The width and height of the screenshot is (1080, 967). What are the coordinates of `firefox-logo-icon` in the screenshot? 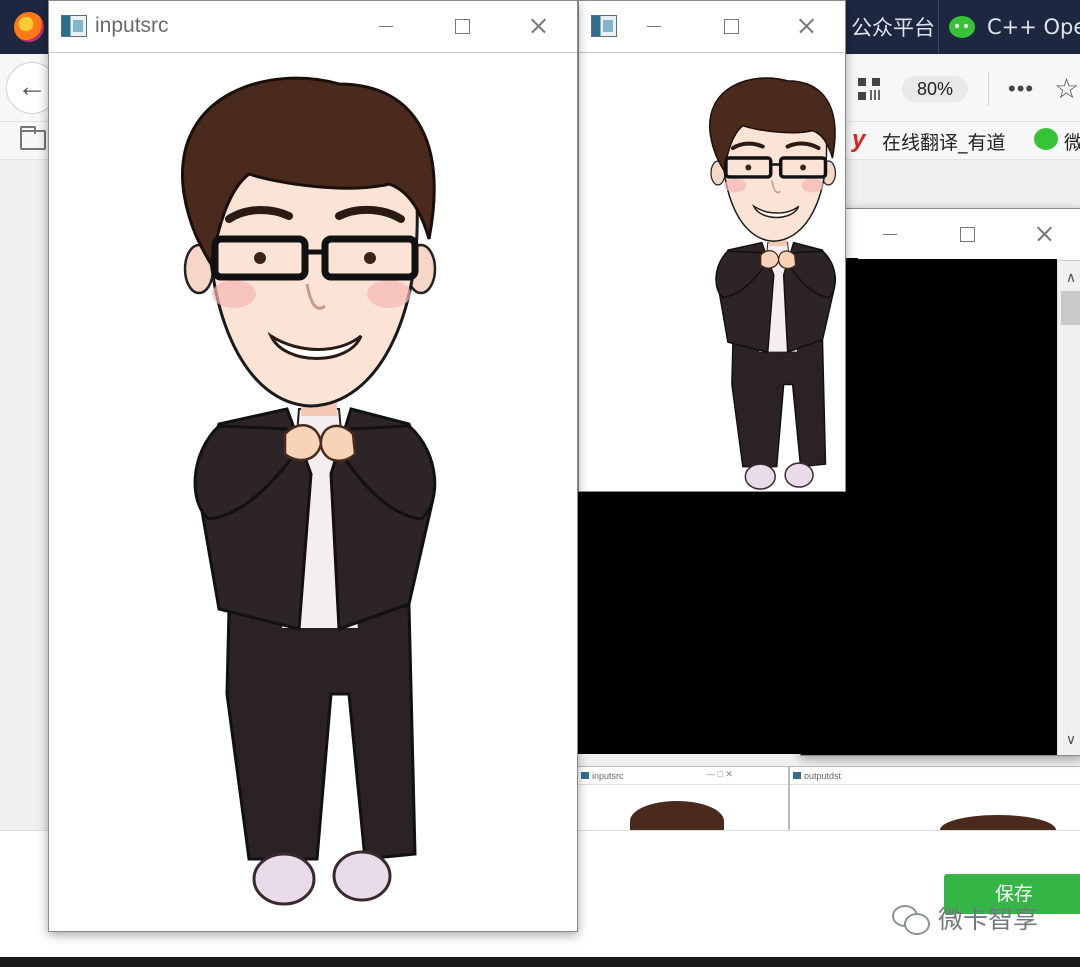 It's located at (29, 27).